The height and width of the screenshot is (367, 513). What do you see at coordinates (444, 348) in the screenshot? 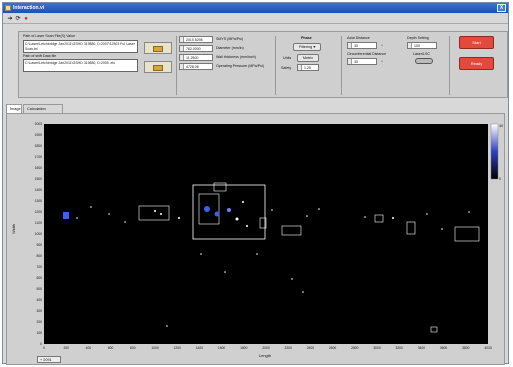
I see `x-tick-label: 3600` at bounding box center [444, 348].